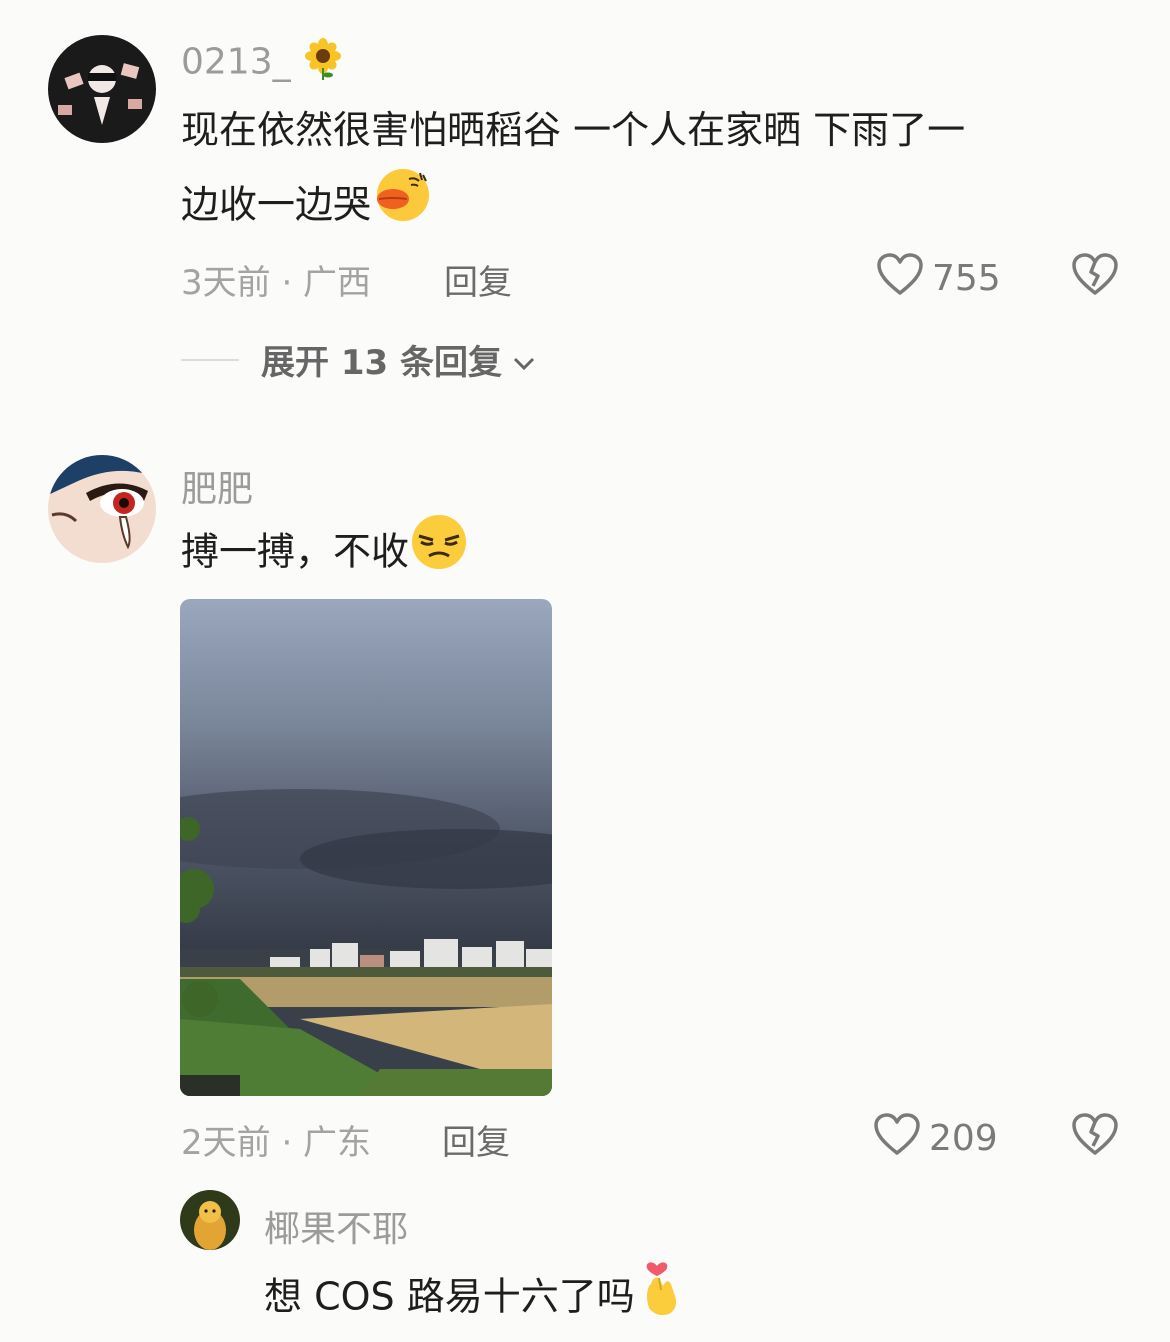 This screenshot has height=1342, width=1170. I want to click on like-count: 755, so click(966, 278).